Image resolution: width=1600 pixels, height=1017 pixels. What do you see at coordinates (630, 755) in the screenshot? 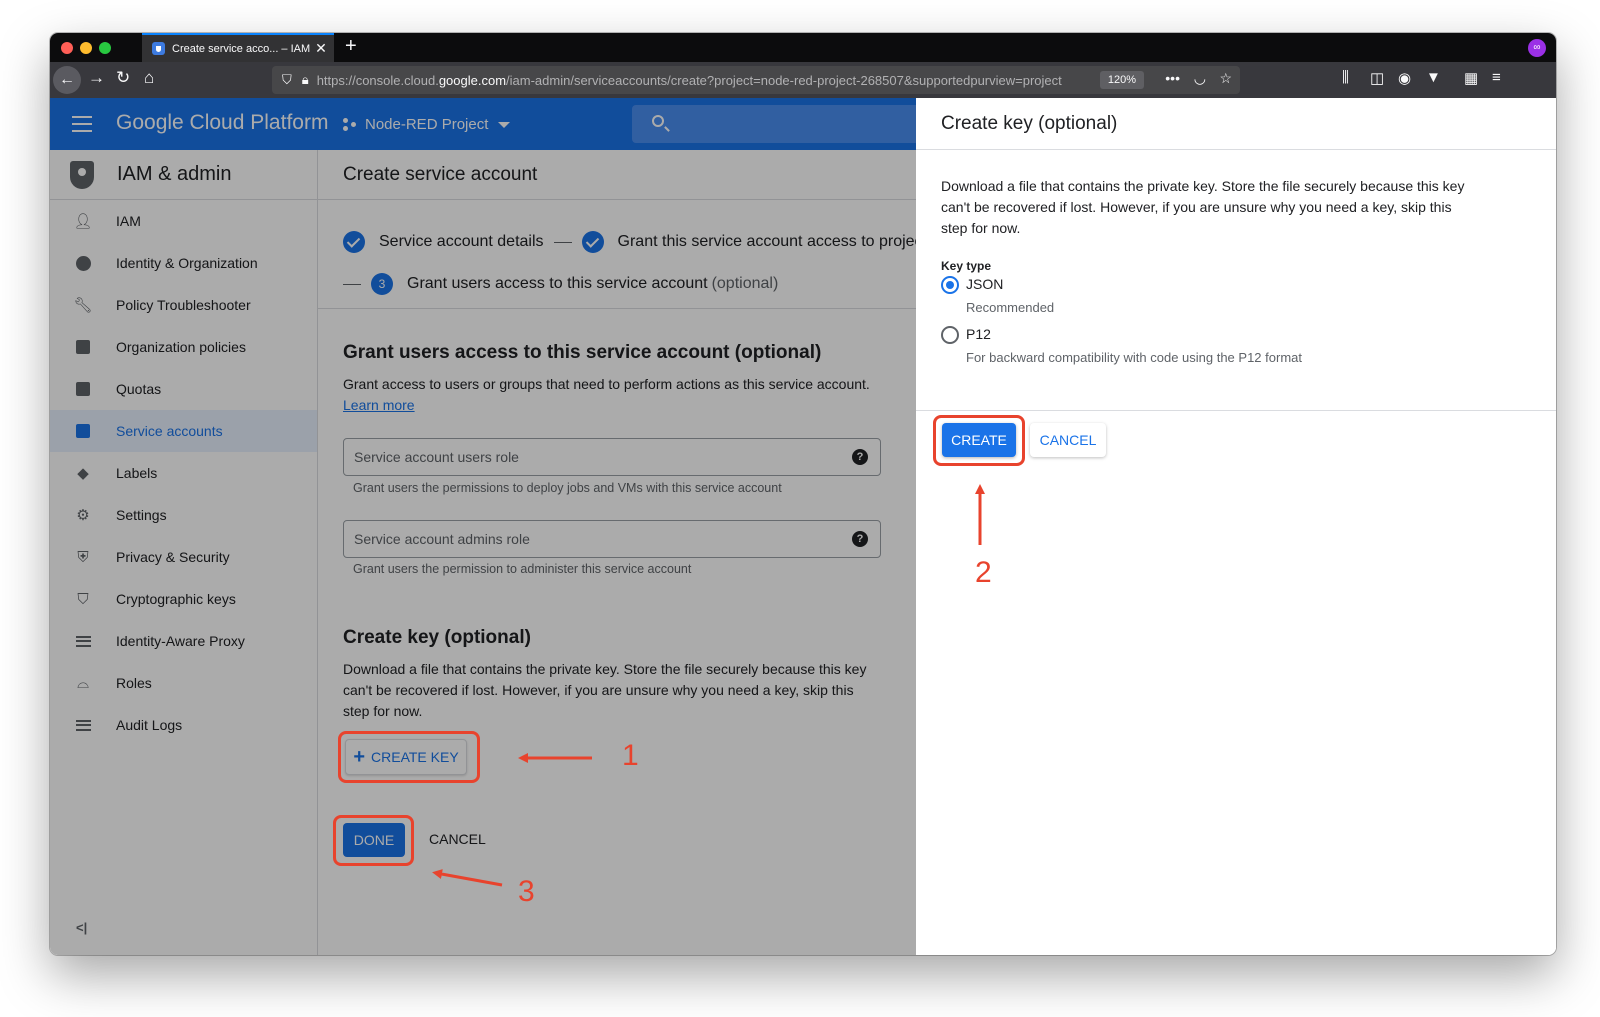
I see `annotation-number-1: 1` at bounding box center [630, 755].